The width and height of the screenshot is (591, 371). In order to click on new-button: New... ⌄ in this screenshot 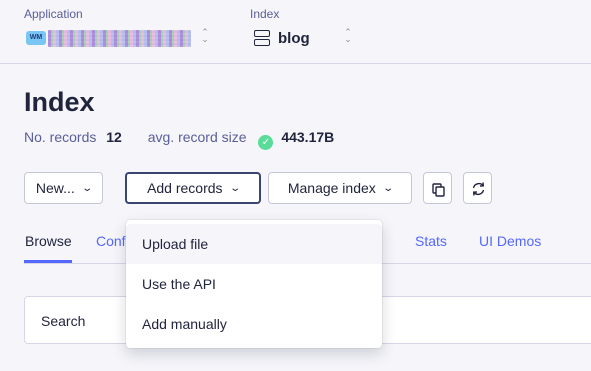, I will do `click(63, 188)`.